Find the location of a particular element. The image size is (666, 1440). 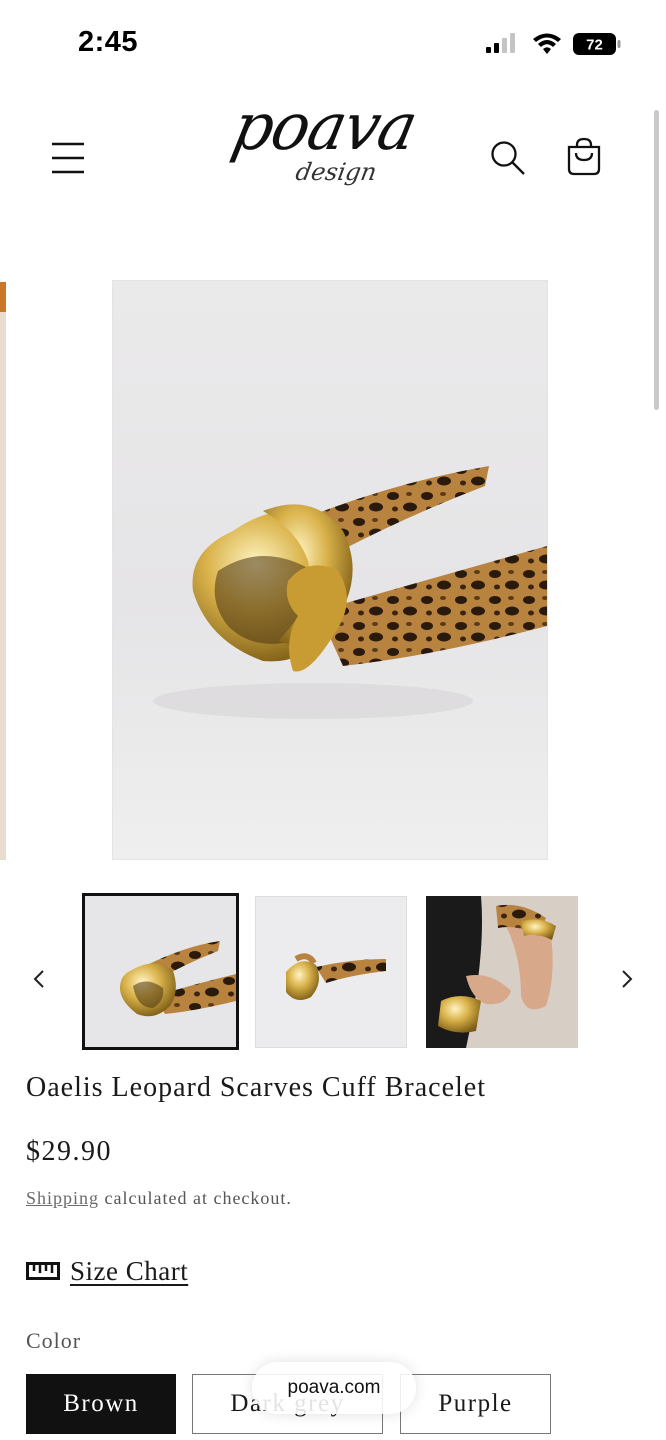

search-icon is located at coordinates (508, 158).